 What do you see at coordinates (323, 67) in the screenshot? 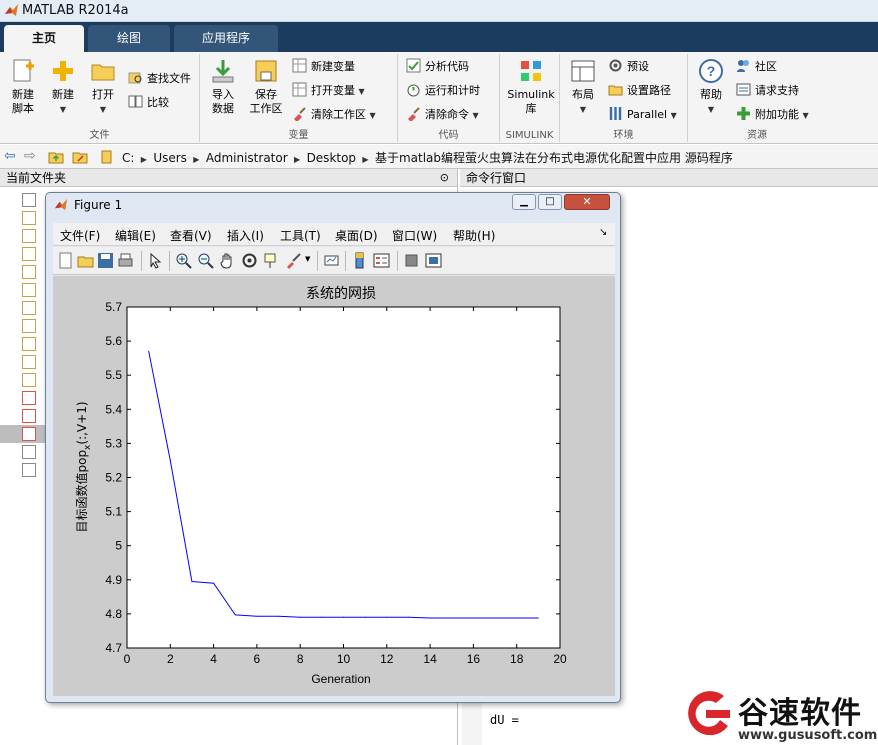
I see `new-variable-button: 新建变量` at bounding box center [323, 67].